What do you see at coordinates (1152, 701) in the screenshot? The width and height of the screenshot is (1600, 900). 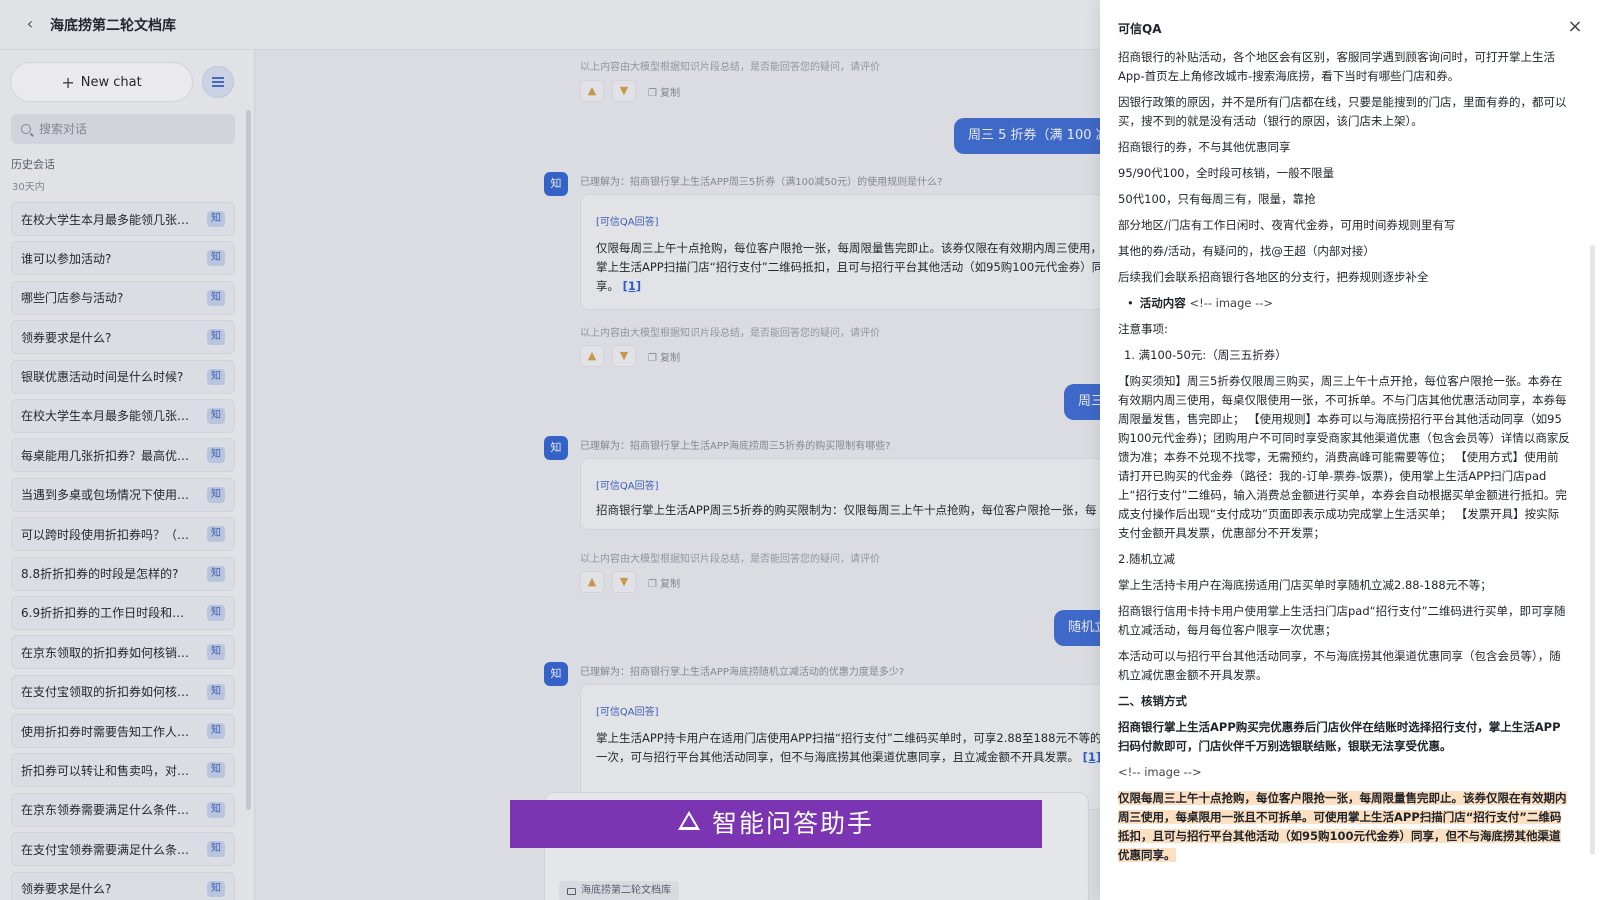 I see `section-heading: 二、核销方式` at bounding box center [1152, 701].